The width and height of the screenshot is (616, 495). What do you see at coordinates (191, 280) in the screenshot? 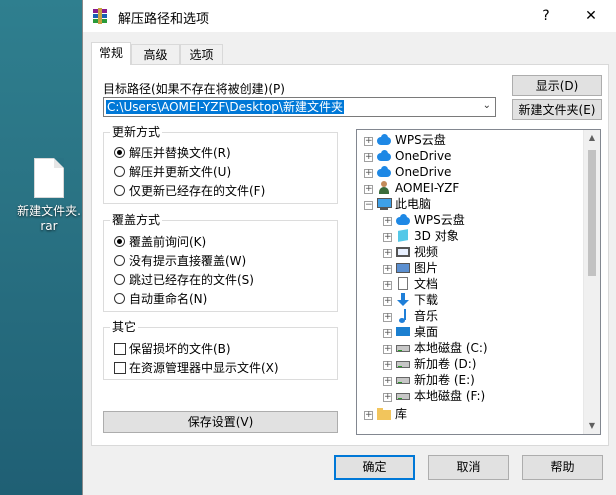
I see `radio-label: 跳过已经存在的文件(S)` at bounding box center [191, 280].